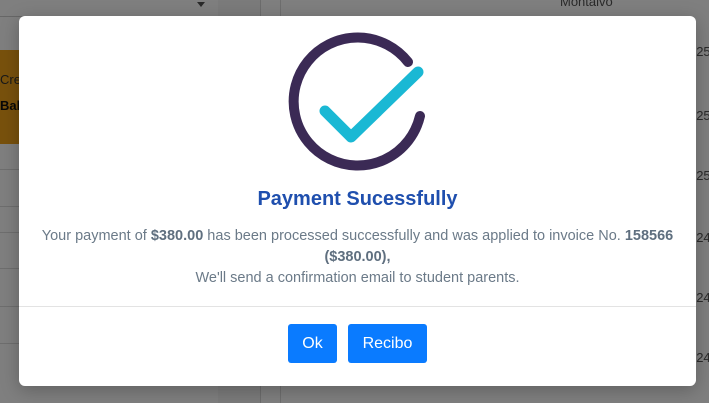  I want to click on invoice-amount: ($380.00),, so click(357, 257).